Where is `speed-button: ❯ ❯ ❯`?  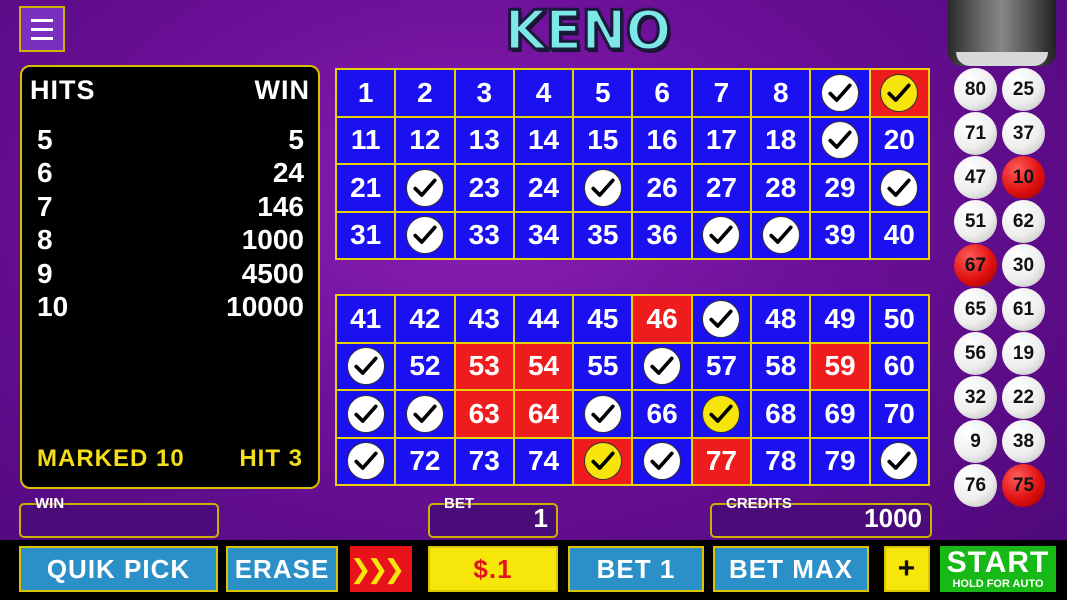 speed-button: ❯ ❯ ❯ is located at coordinates (381, 569).